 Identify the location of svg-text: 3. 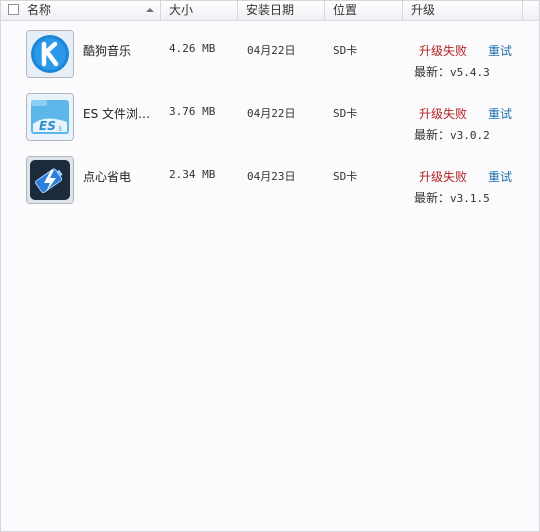
(60, 129).